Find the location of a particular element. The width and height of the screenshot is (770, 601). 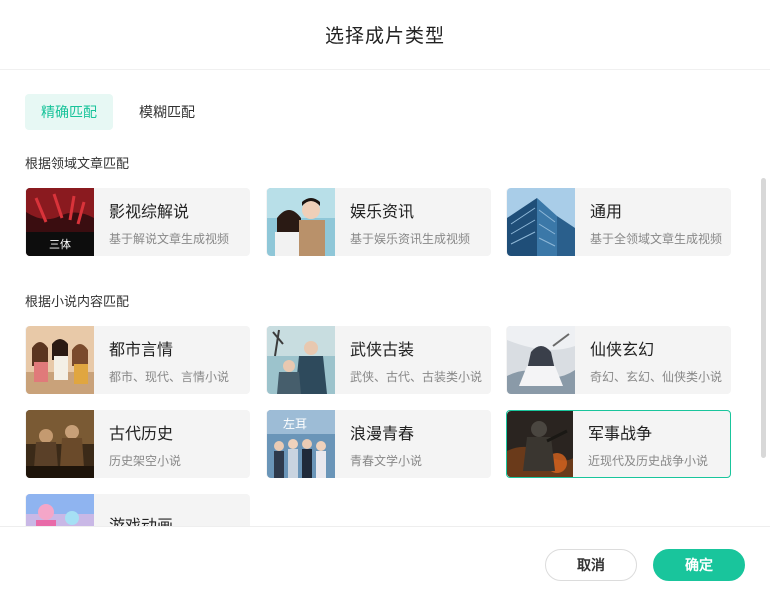

card-title: 军事战争 is located at coordinates (620, 433).